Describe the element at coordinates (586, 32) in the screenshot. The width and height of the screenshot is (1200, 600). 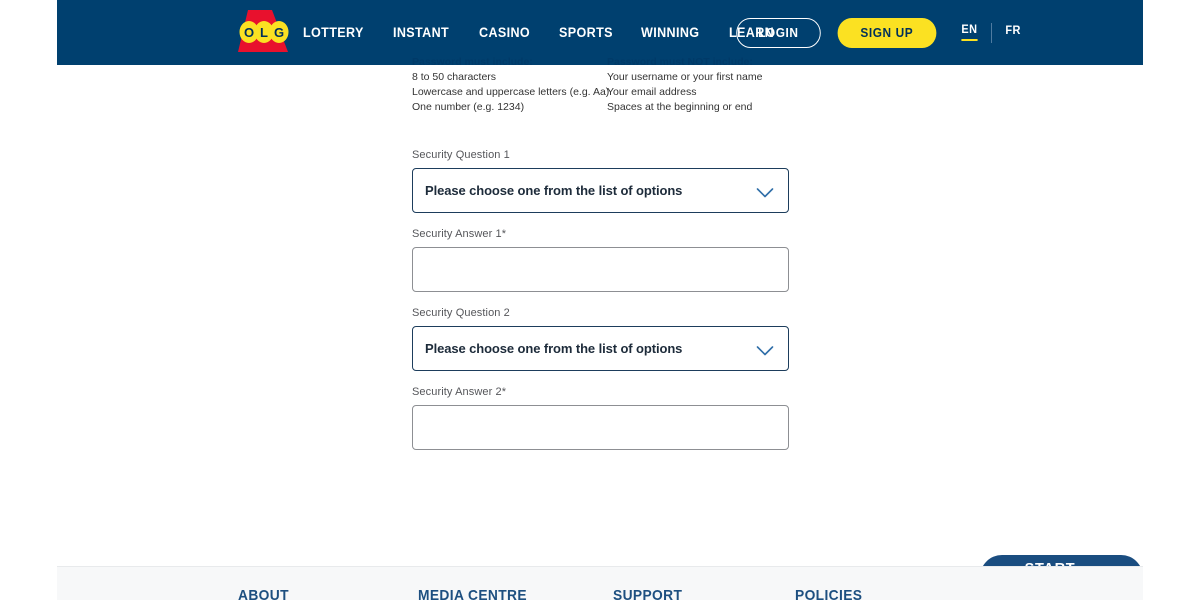
I see `nav-sports: SPORTS` at that location.